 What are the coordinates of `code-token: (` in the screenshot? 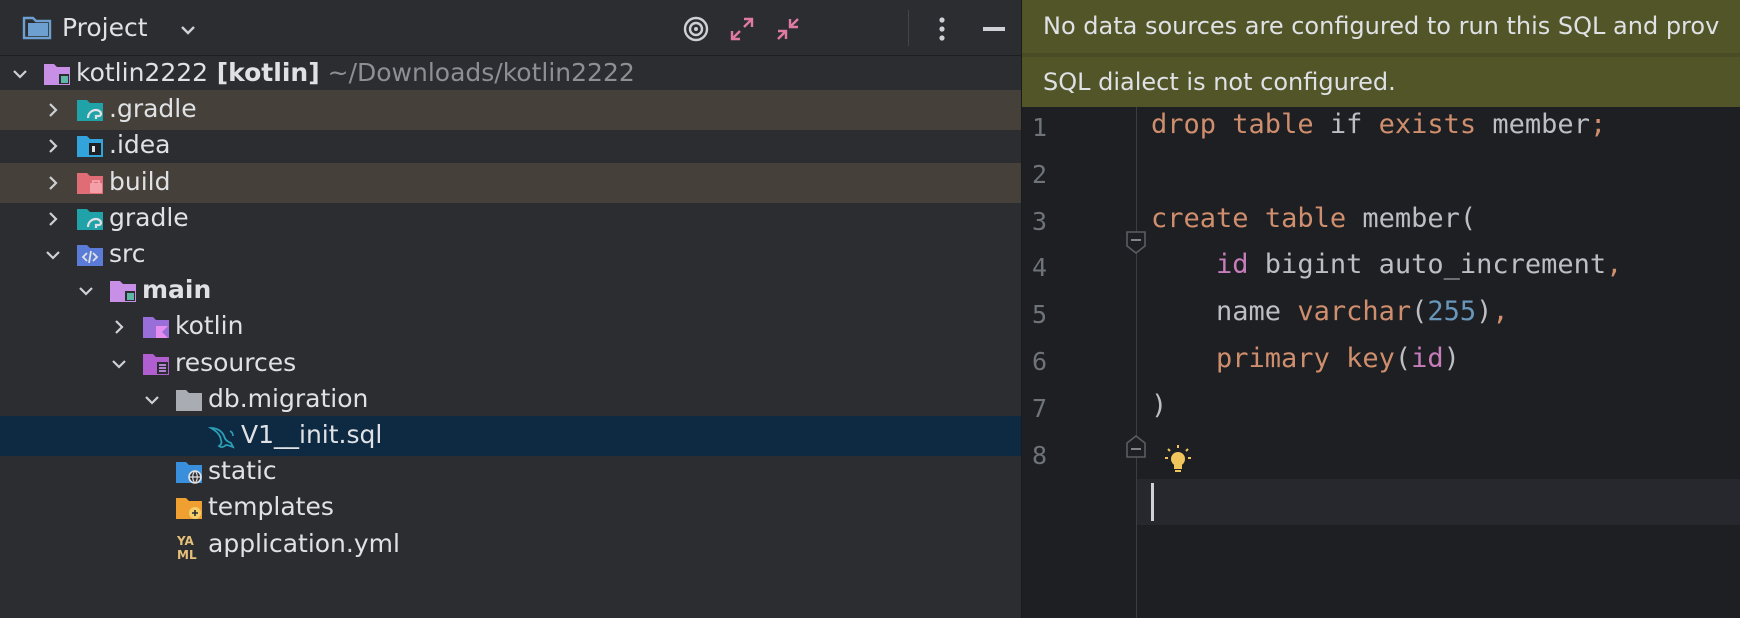 It's located at (1419, 312).